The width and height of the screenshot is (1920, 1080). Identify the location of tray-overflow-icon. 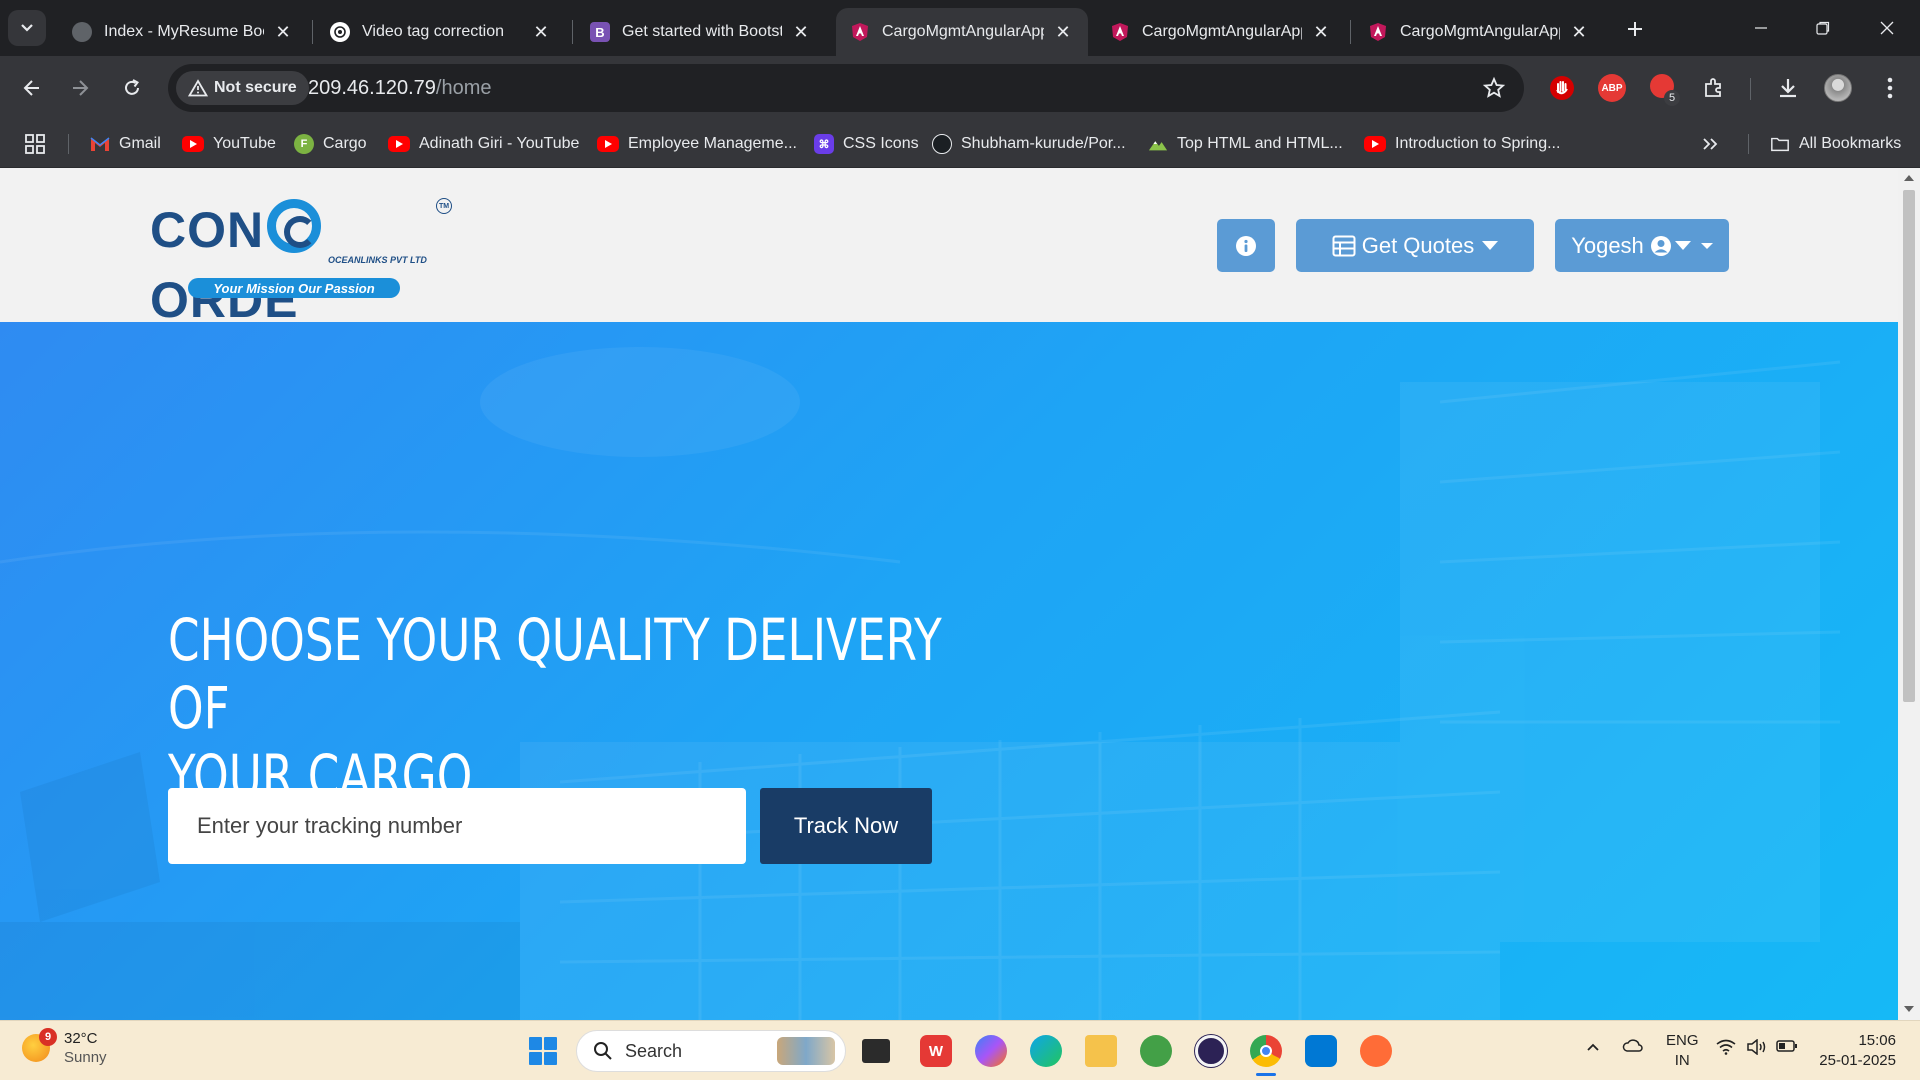
(1593, 1047).